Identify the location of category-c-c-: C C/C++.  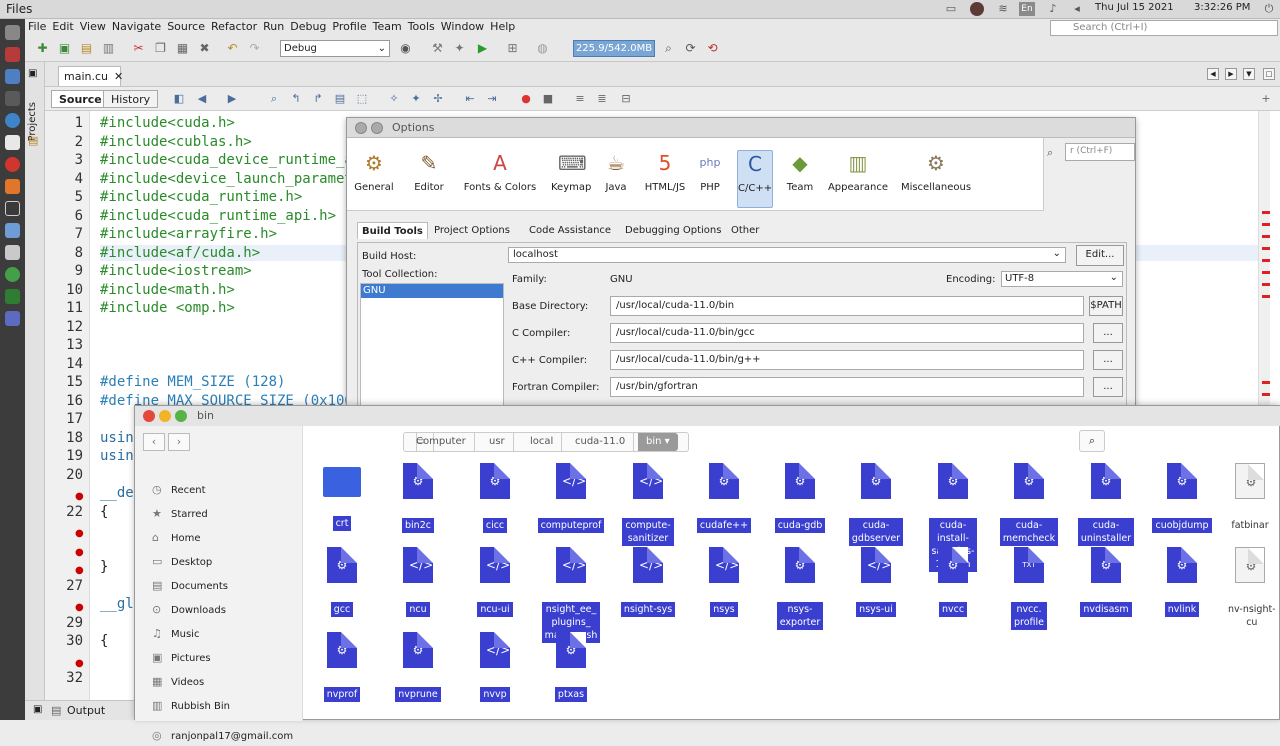
(755, 179).